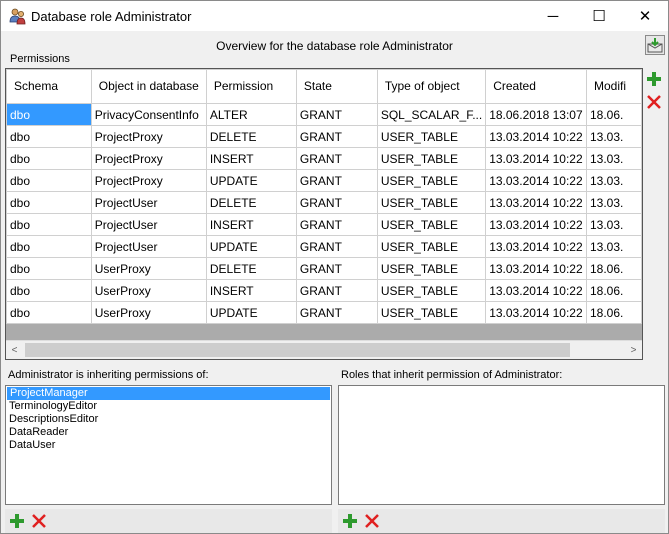 The height and width of the screenshot is (534, 669). I want to click on horizontal-scrollbar: < >, so click(324, 349).